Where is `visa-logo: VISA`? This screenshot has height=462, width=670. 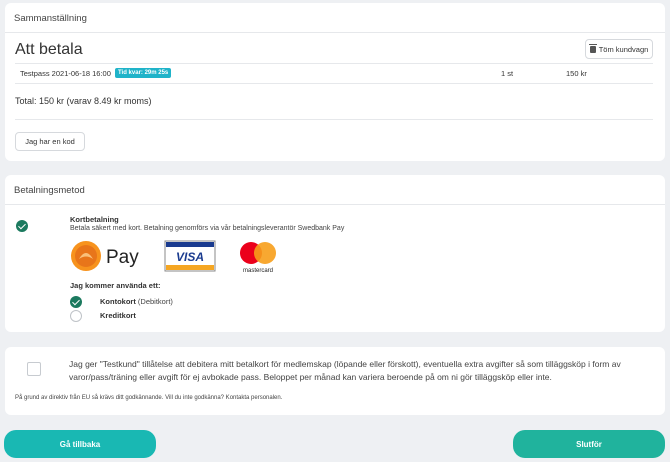
visa-logo: VISA is located at coordinates (190, 256).